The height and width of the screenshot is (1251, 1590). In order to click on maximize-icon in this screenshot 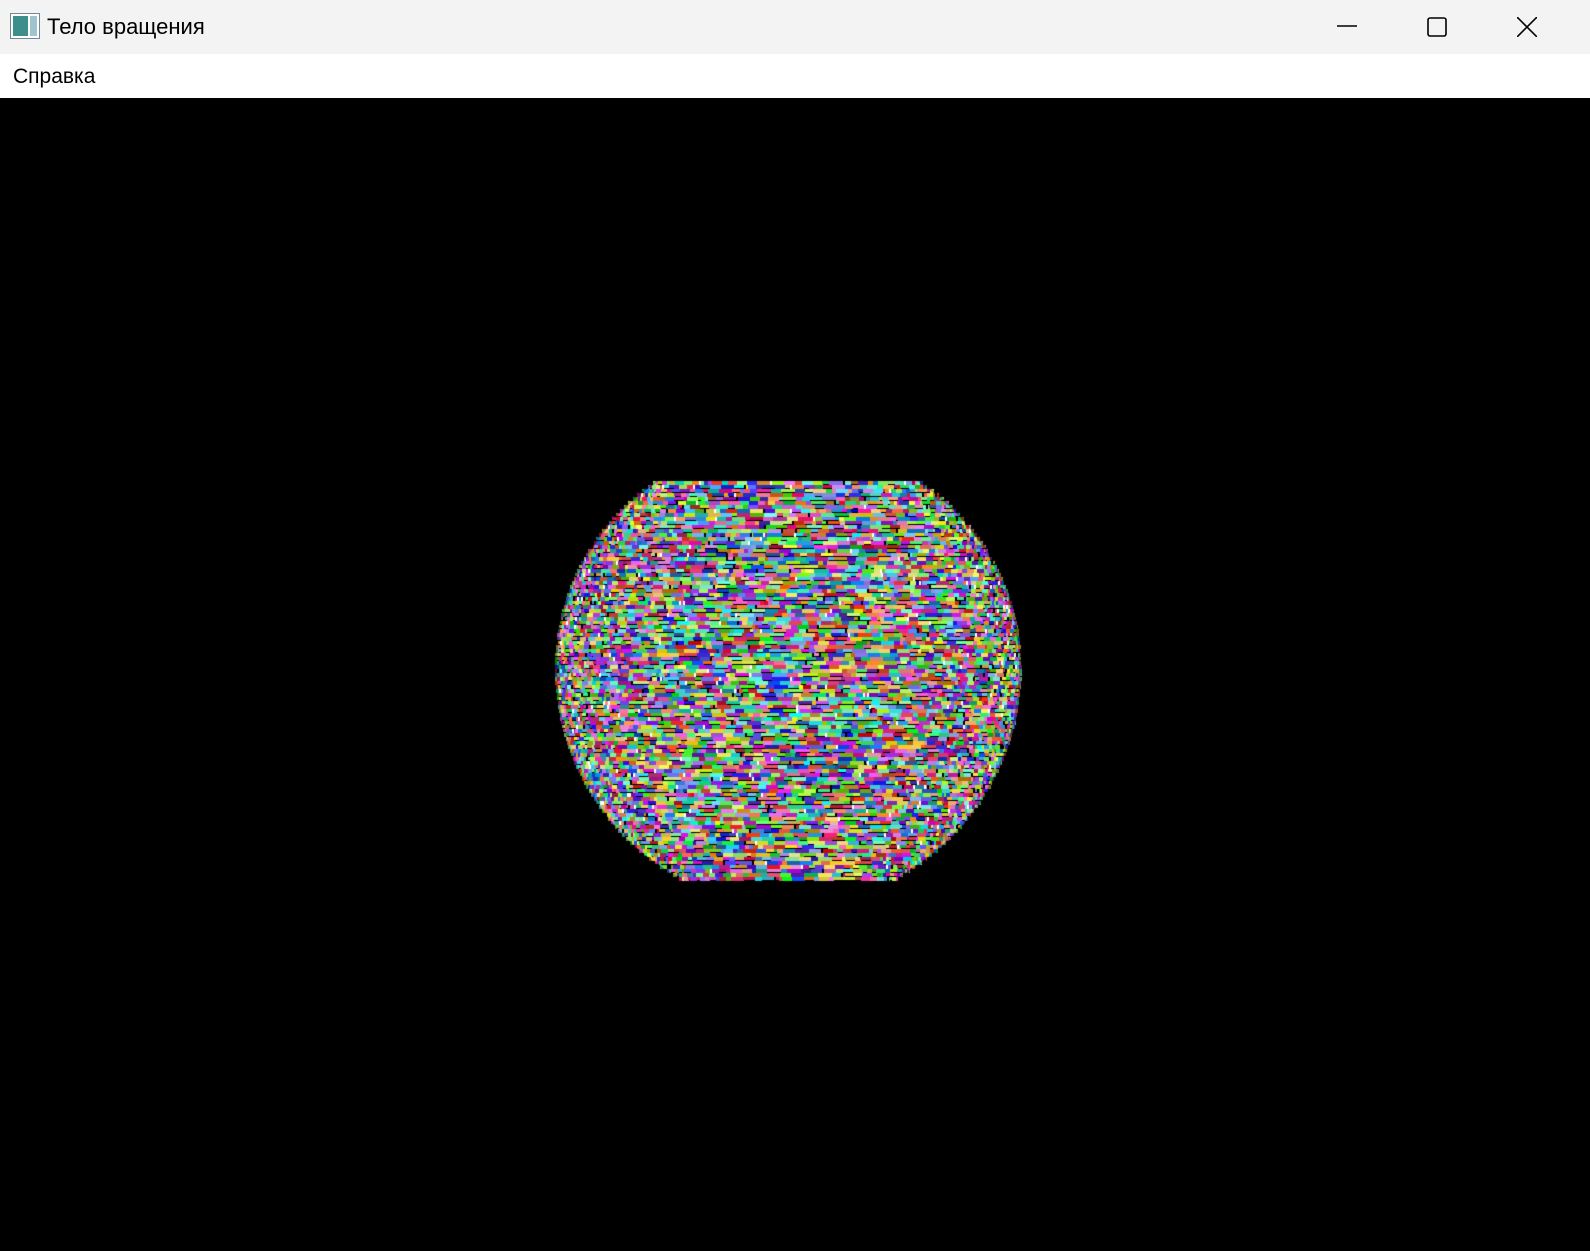, I will do `click(1437, 27)`.